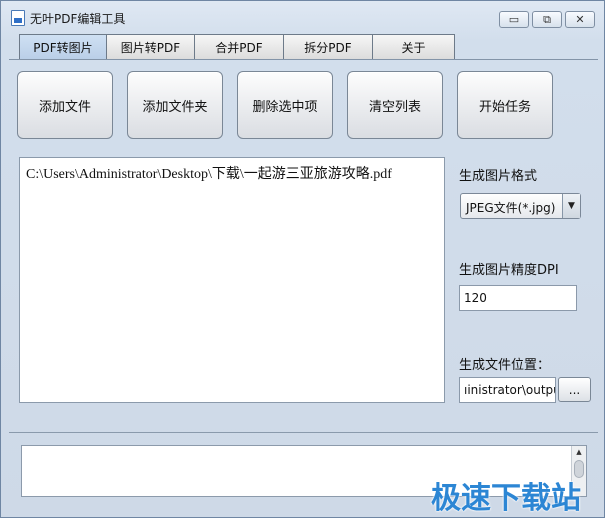 The image size is (605, 518). What do you see at coordinates (579, 452) in the screenshot?
I see `scroll-up-icon: ▲` at bounding box center [579, 452].